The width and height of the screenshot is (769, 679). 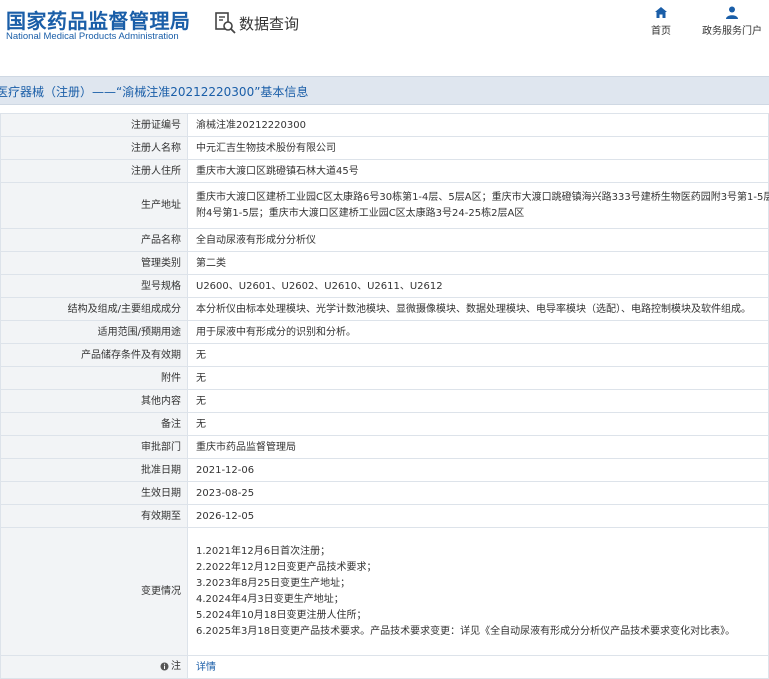 What do you see at coordinates (384, 90) in the screenshot?
I see `record-title-bar: 医疗器械（注册）——“渝械注准20212220300”基本信息` at bounding box center [384, 90].